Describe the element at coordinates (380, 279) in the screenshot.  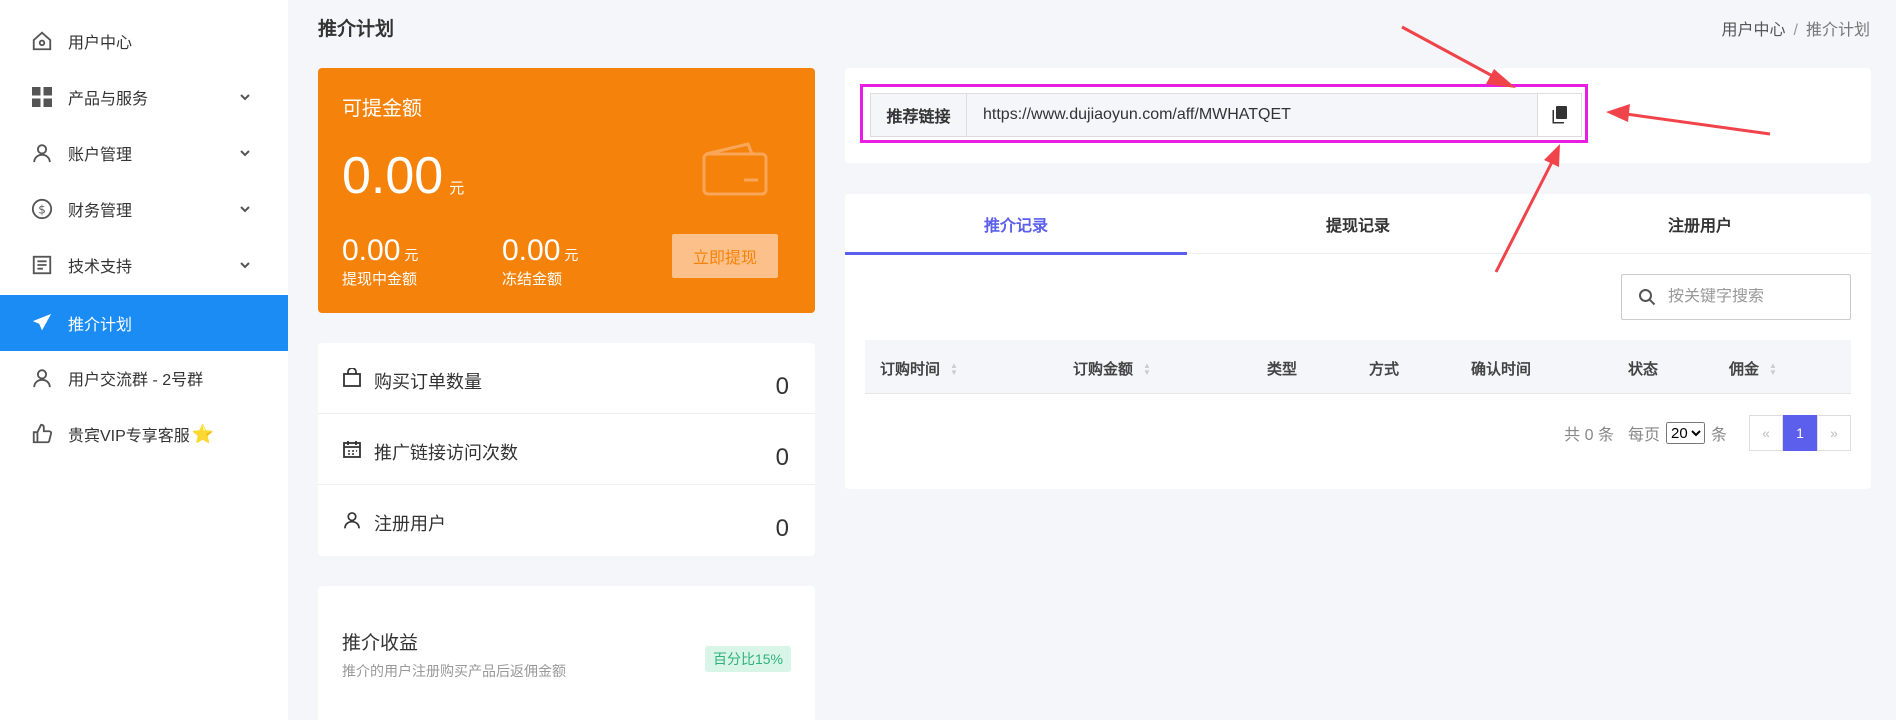
I see `withdrawing-label: 提现中金额` at that location.